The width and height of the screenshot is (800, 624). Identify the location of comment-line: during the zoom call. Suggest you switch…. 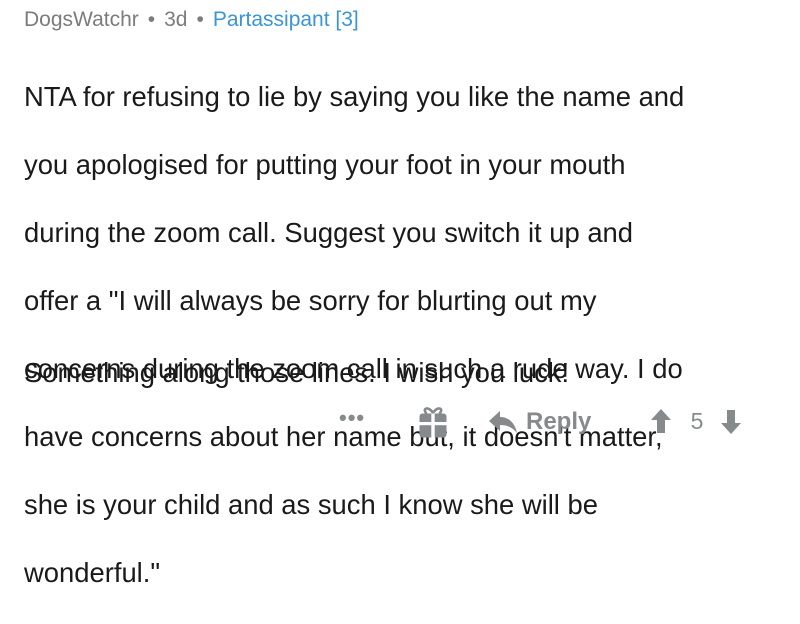
(329, 232).